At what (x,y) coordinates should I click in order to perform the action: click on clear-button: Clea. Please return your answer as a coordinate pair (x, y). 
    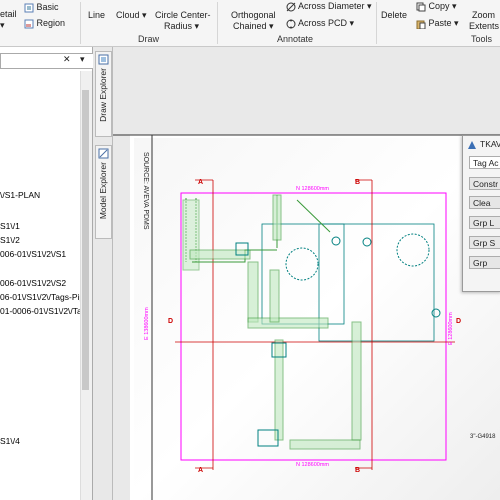
    Looking at the image, I should click on (484, 202).